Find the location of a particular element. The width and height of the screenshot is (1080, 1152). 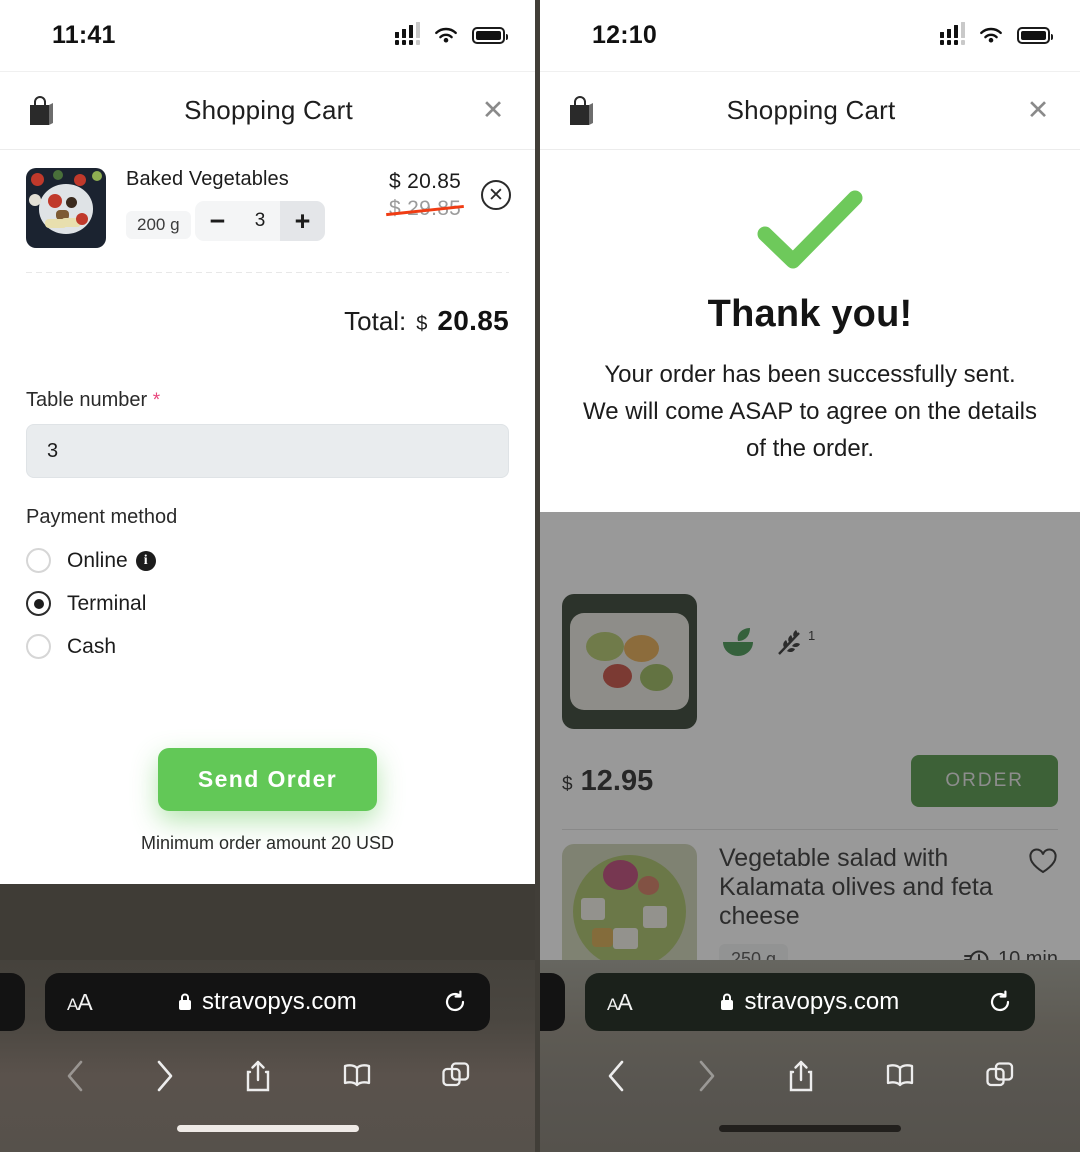

item-price-old: $ 29.85 is located at coordinates (425, 208).